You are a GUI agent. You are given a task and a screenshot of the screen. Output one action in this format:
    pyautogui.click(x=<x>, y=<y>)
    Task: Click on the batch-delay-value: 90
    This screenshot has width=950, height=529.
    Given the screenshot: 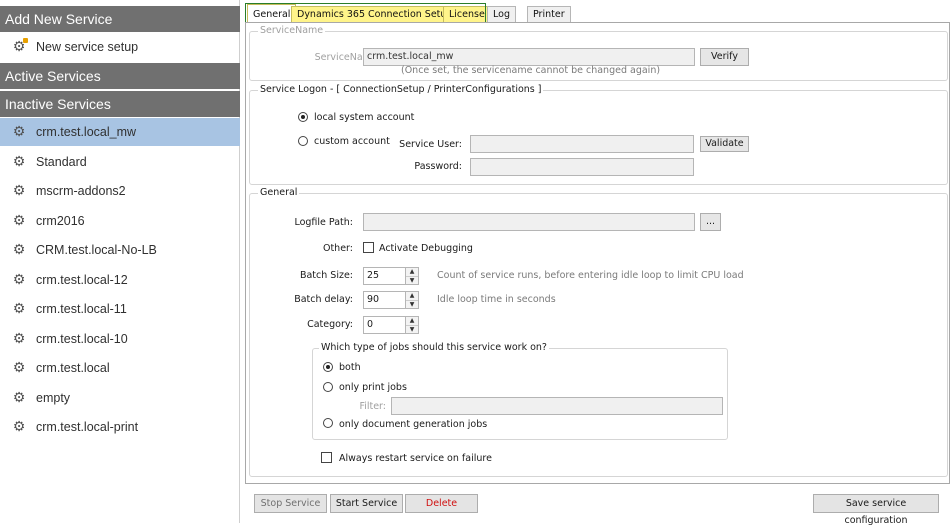 What is the action you would take?
    pyautogui.click(x=385, y=300)
    